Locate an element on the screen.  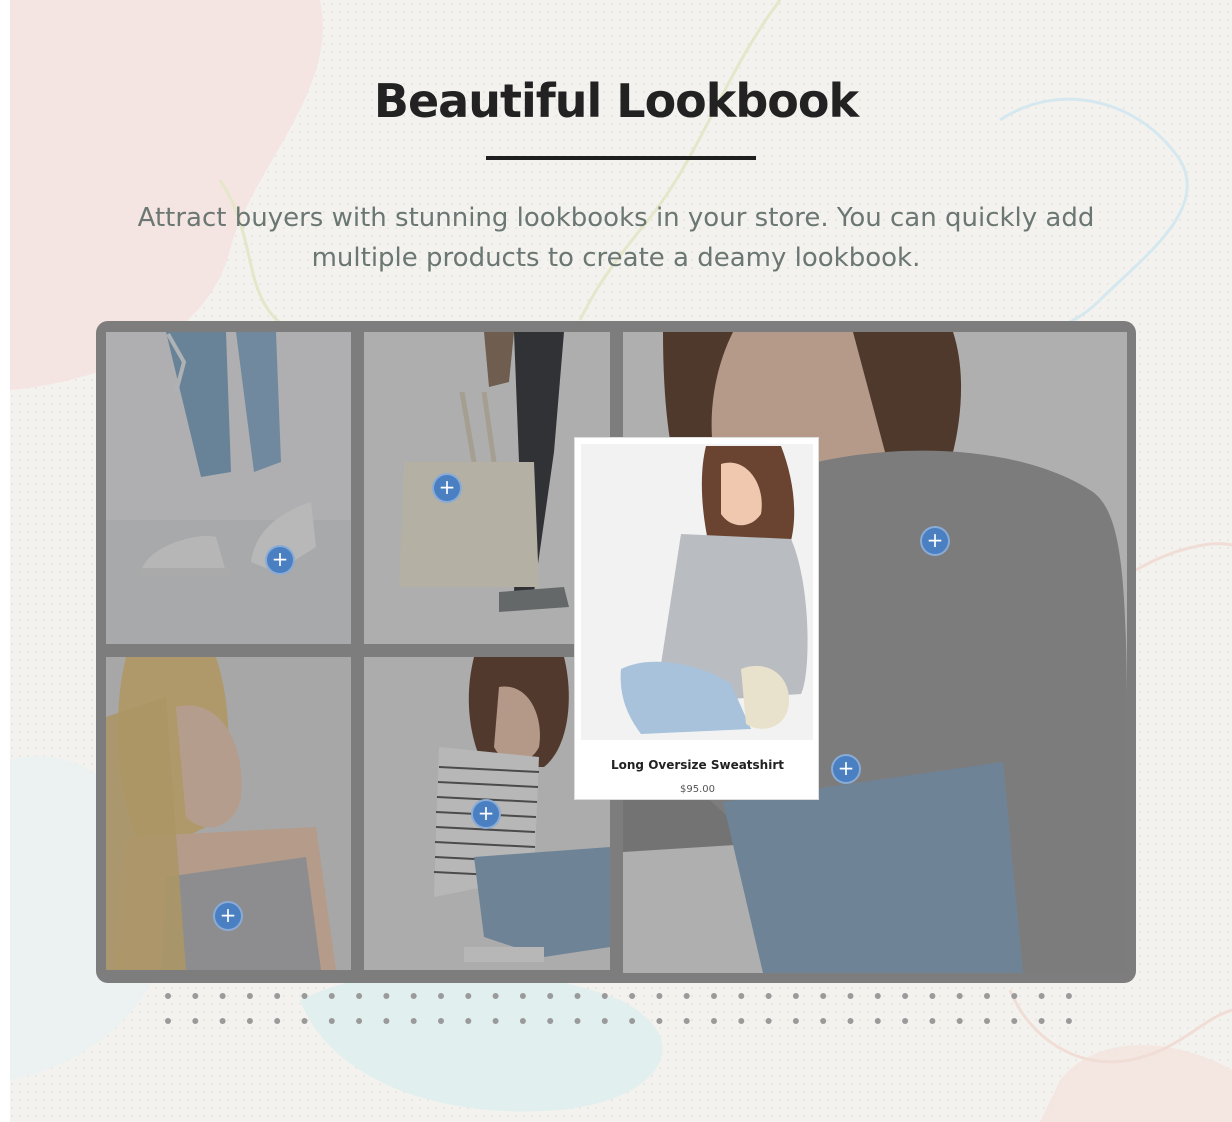
product-popup: Long Oversize Sweatshirt $95.00 is located at coordinates (696, 618).